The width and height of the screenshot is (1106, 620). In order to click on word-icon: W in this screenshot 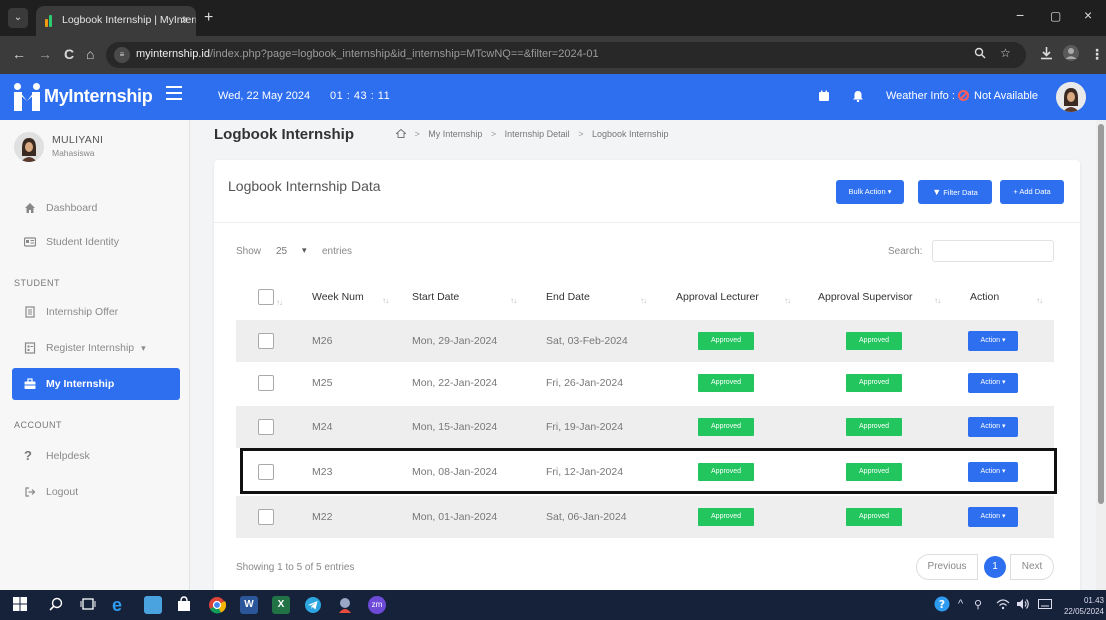, I will do `click(249, 605)`.